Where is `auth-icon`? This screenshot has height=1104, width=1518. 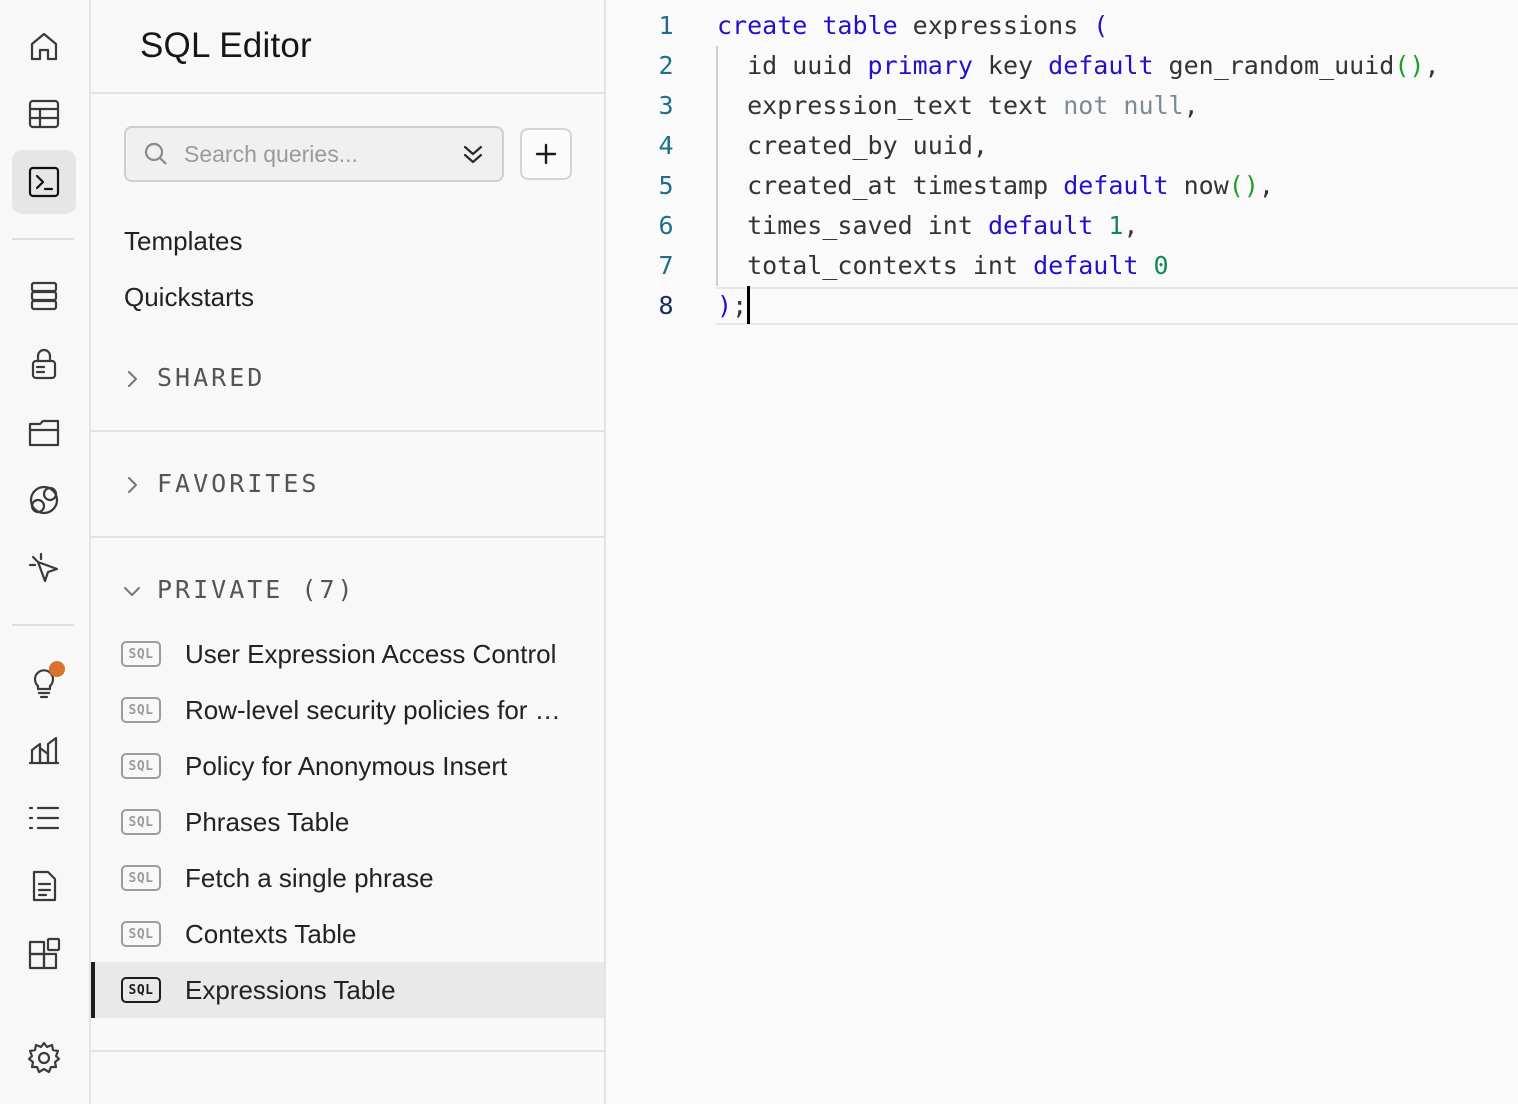
auth-icon is located at coordinates (44, 364).